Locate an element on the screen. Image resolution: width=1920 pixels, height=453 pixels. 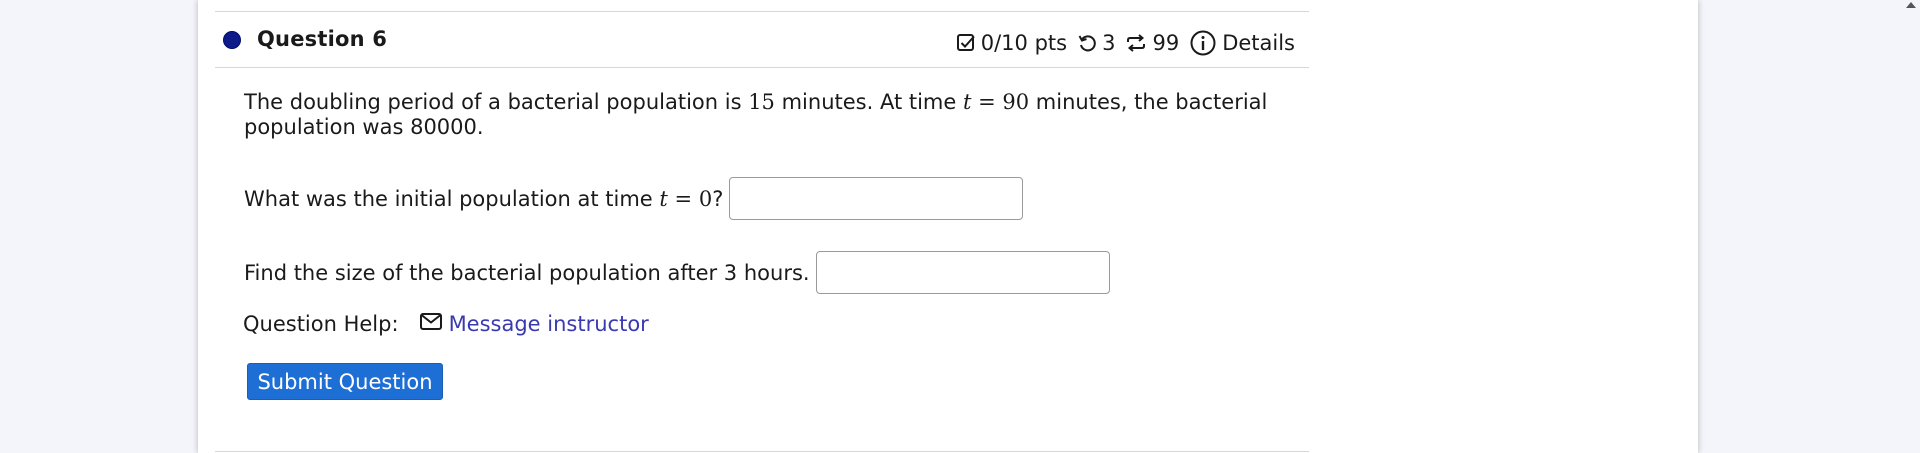
math-number: 15 is located at coordinates (761, 102).